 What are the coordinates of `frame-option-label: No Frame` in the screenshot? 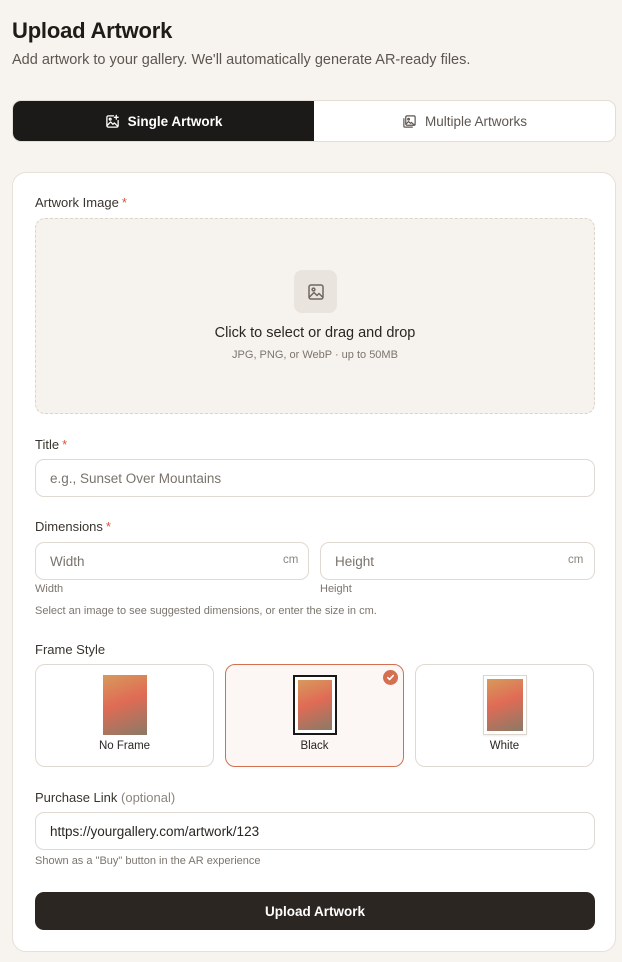 It's located at (124, 746).